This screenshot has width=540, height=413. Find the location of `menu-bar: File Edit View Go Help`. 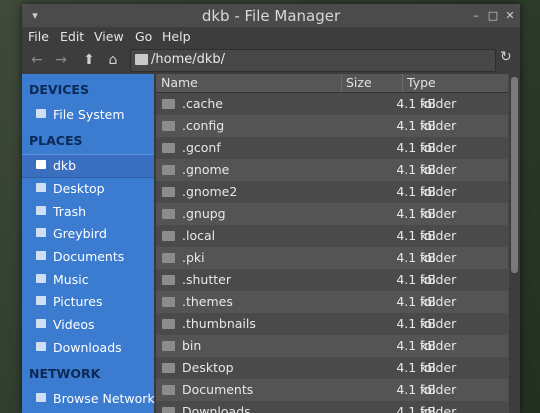

menu-bar: File Edit View Go Help is located at coordinates (271, 36).